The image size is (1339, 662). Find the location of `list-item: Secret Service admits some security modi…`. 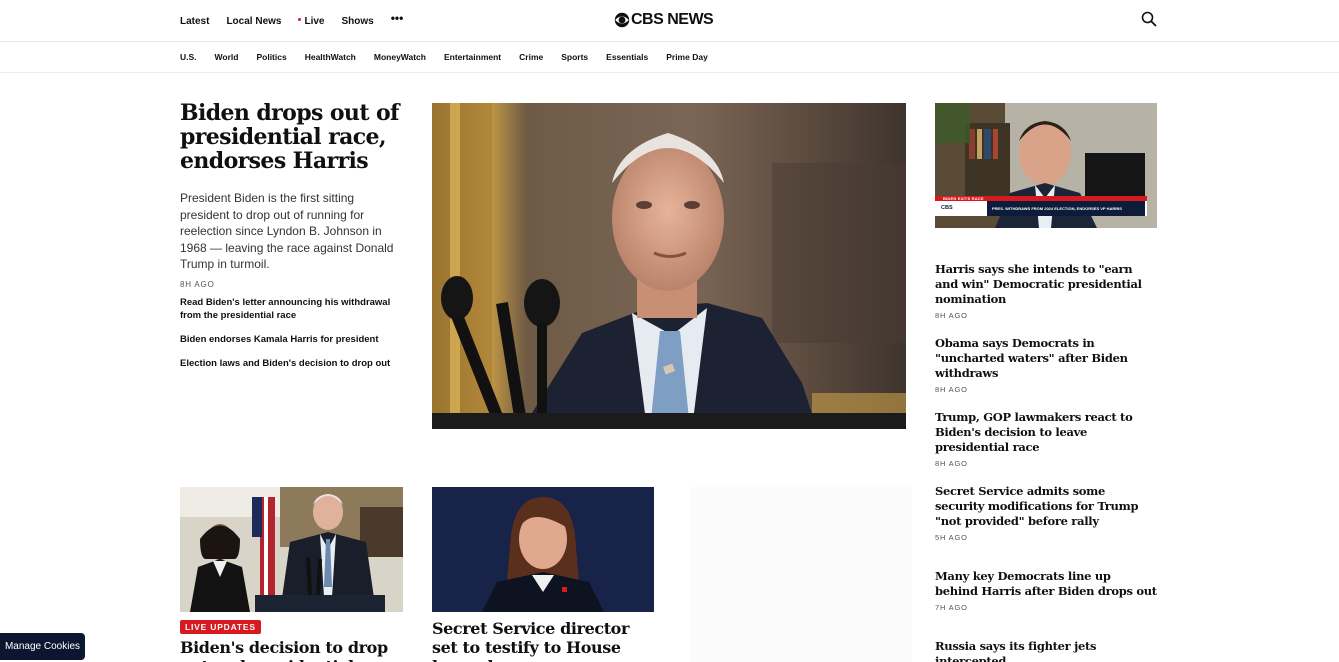

list-item: Secret Service admits some security modi… is located at coordinates (1046, 513).